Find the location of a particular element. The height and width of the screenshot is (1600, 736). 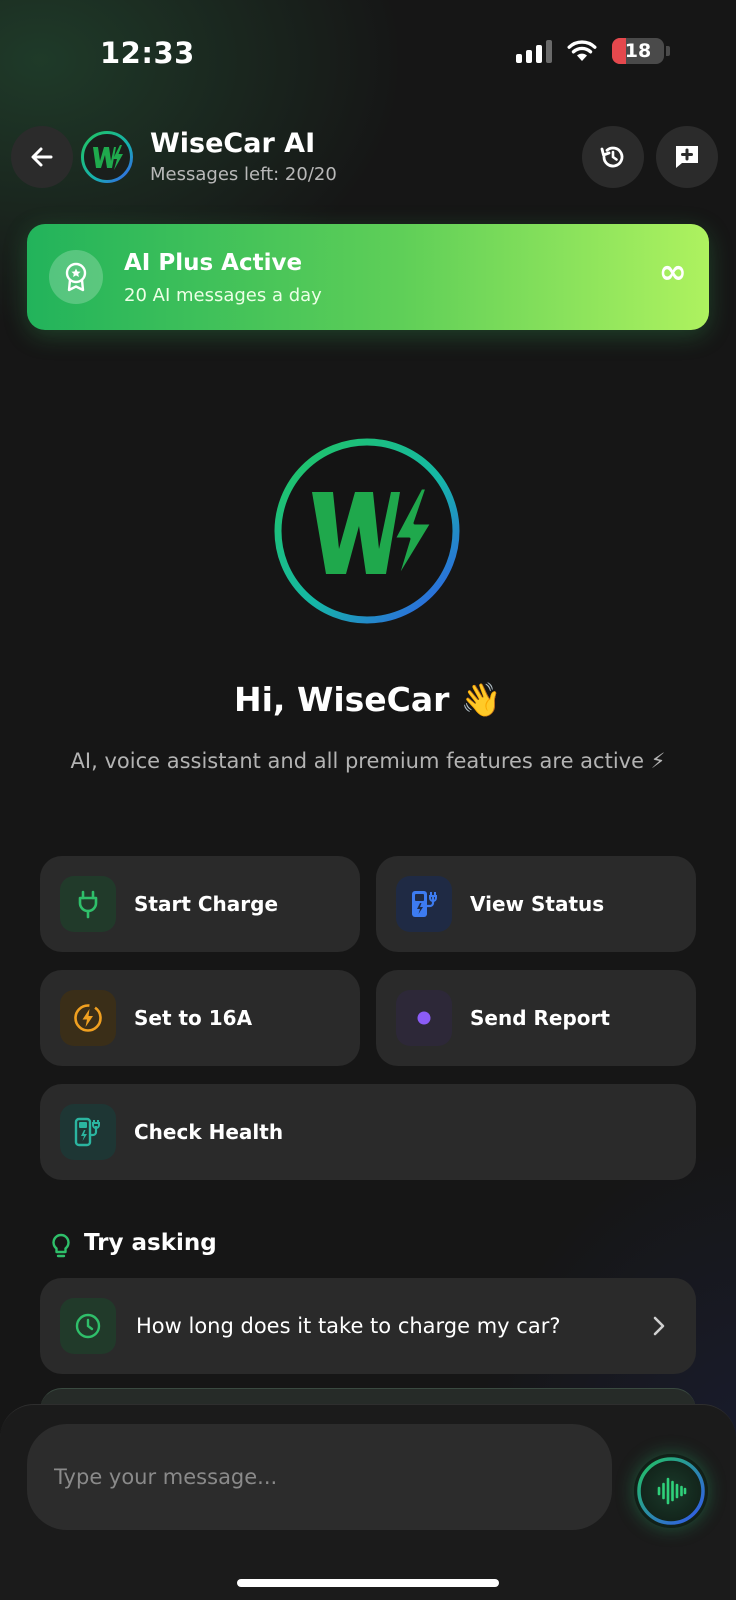

view-status-button: View Status is located at coordinates (536, 904).